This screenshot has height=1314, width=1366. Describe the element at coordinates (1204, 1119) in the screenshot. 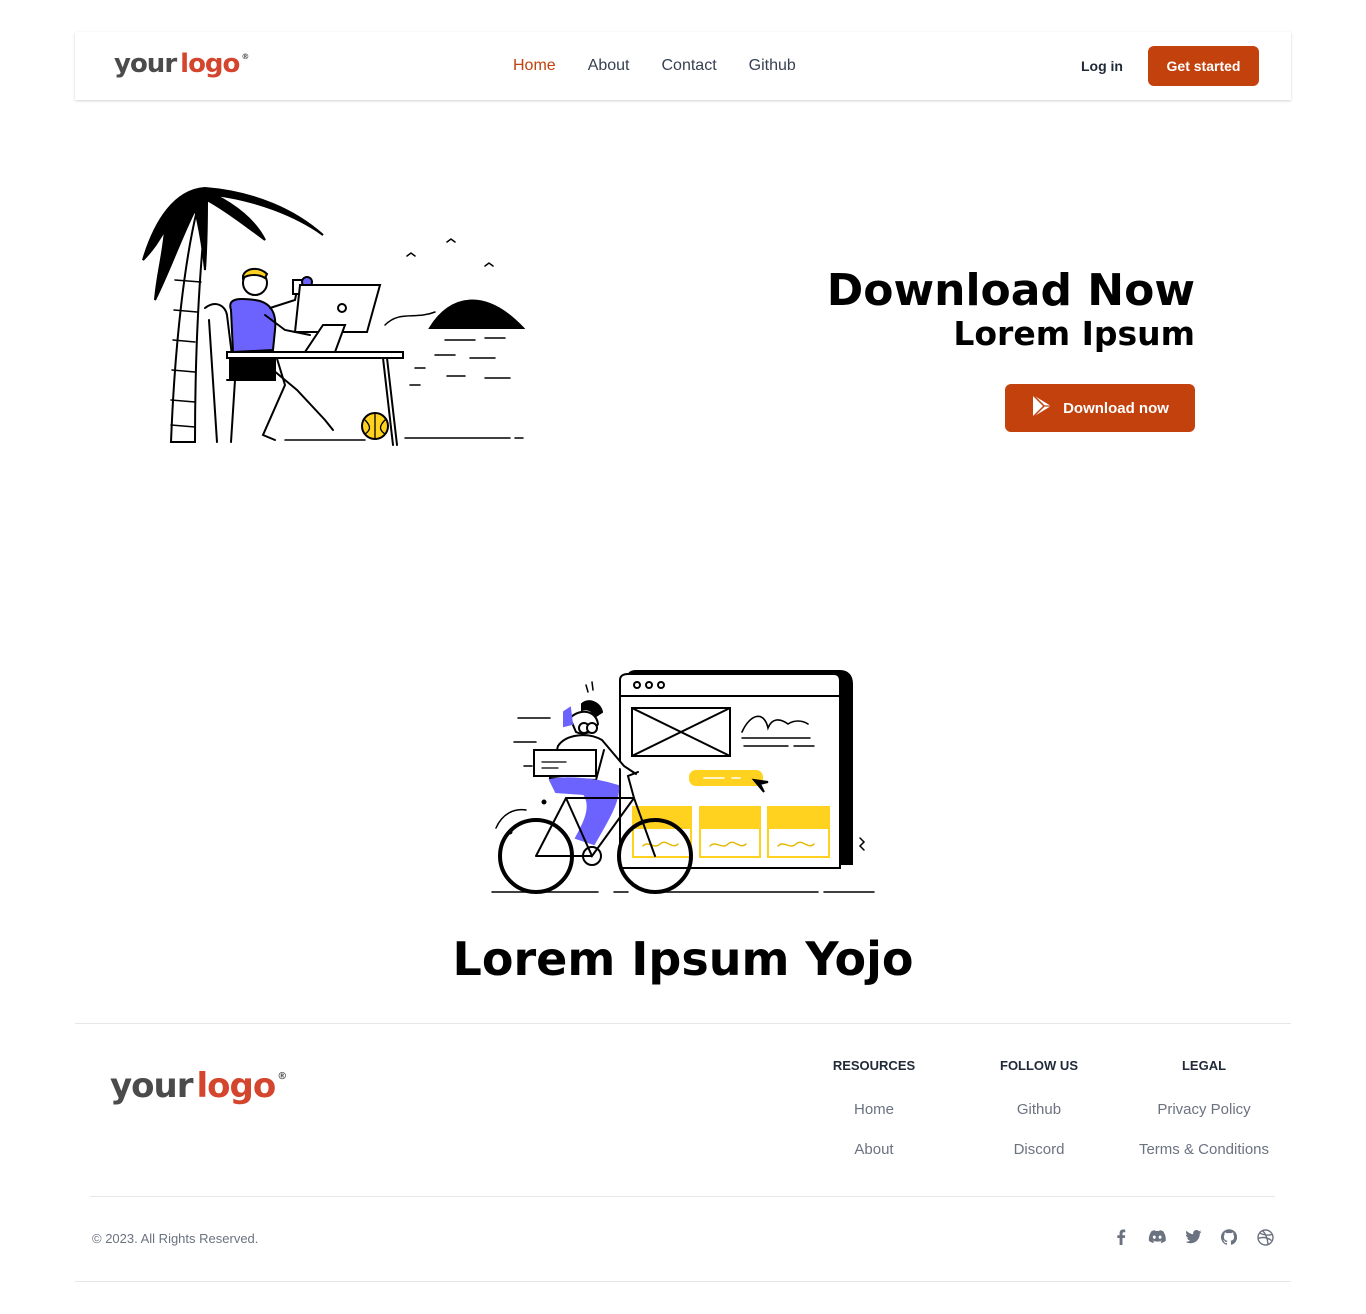

I see `footer-column-legal: LEGAL Privacy Policy Terms & Conditions` at that location.